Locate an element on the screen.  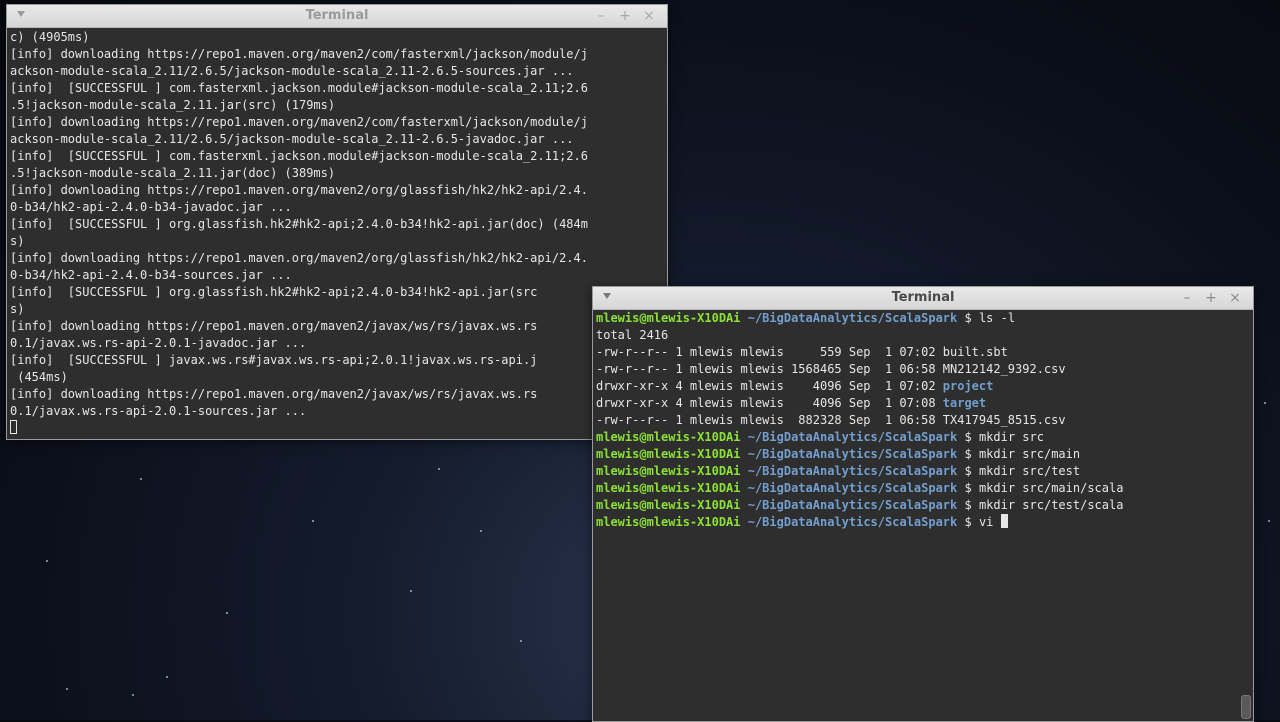
scrollbar-thumb is located at coordinates (1246, 707).